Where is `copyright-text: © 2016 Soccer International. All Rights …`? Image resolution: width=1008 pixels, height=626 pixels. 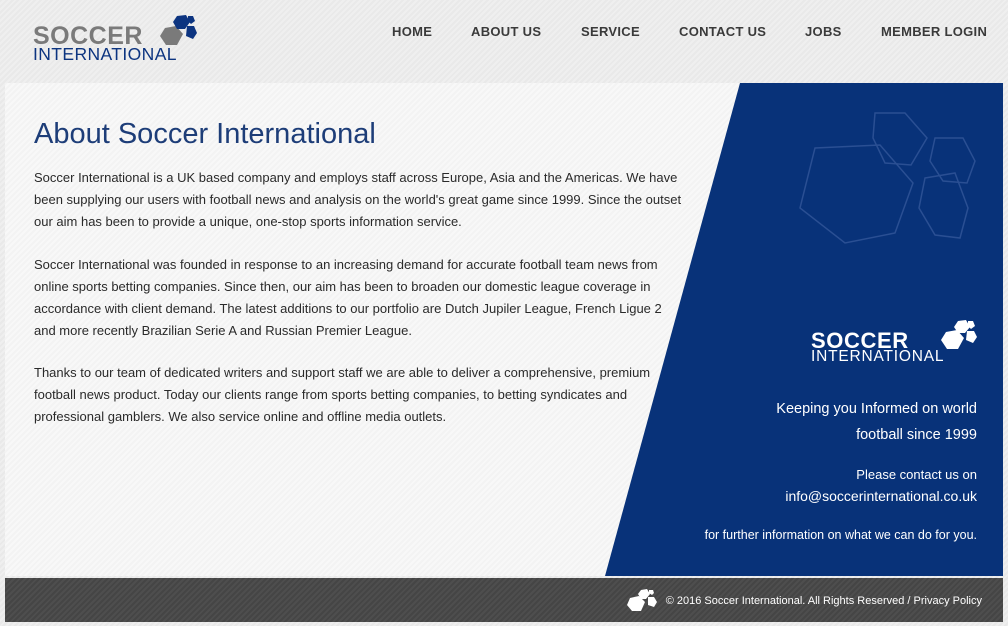
copyright-text: © 2016 Soccer International. All Rights … is located at coordinates (788, 601).